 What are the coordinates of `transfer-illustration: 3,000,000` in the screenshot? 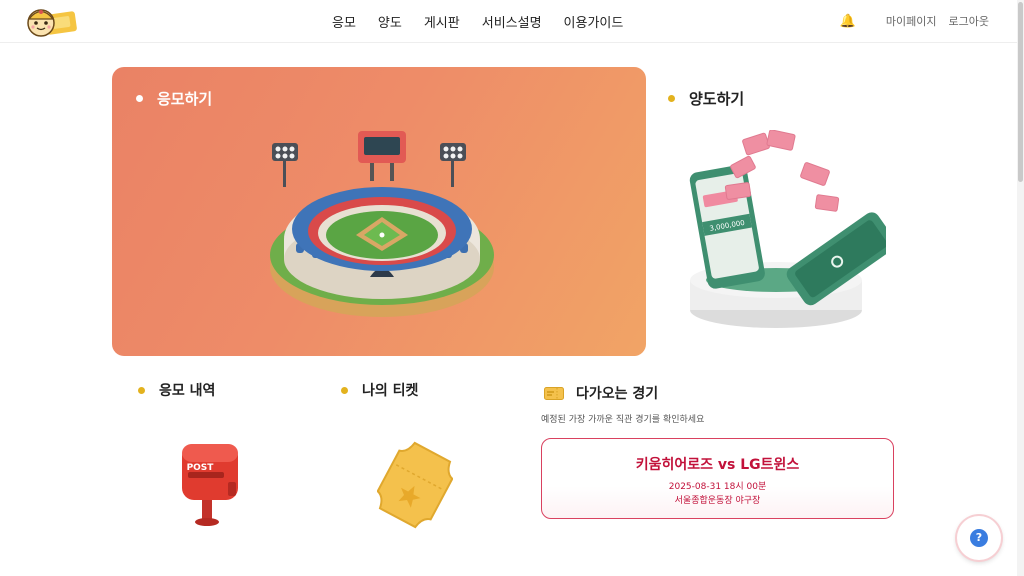 It's located at (787, 229).